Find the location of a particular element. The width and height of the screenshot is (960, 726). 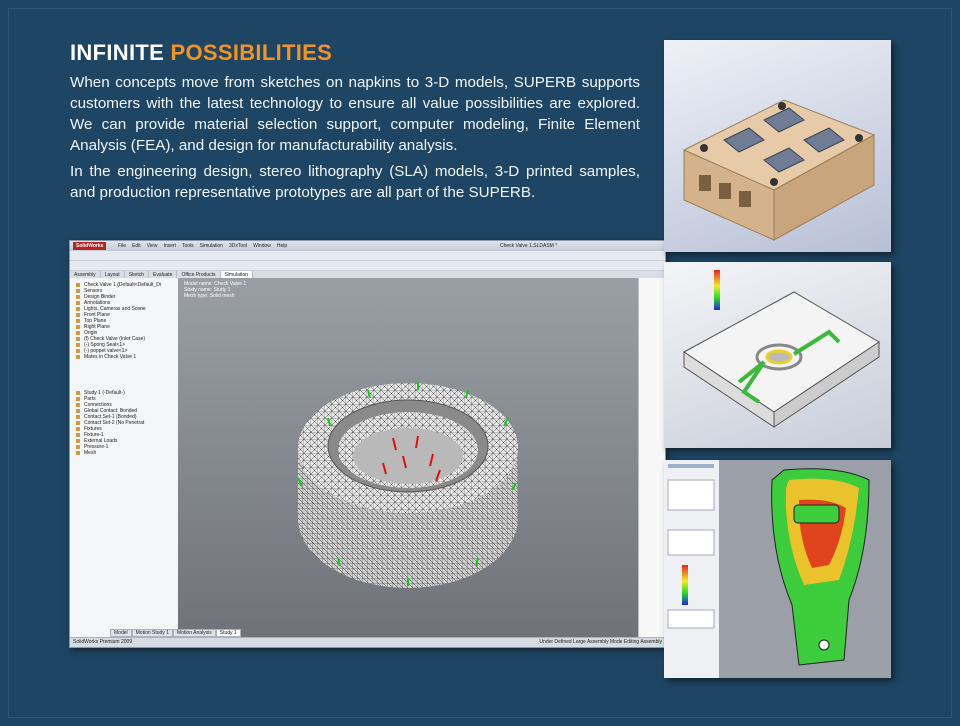

bottom-tab: Model is located at coordinates (121, 633).